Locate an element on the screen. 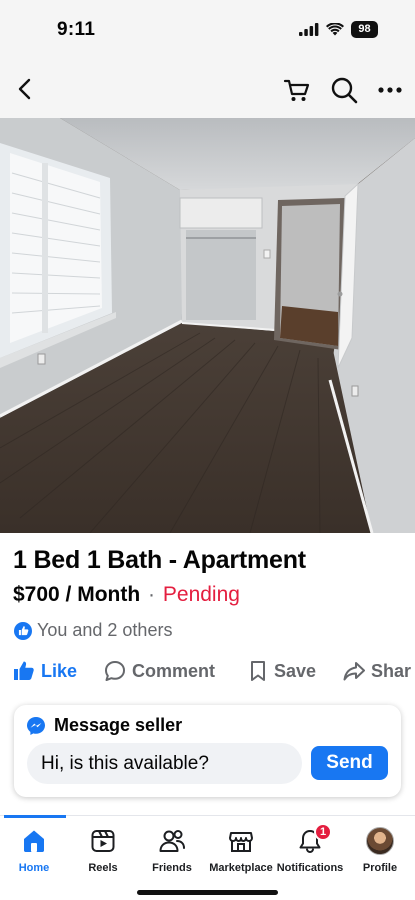 This screenshot has height=900, width=415. share-button: Shar is located at coordinates (377, 671).